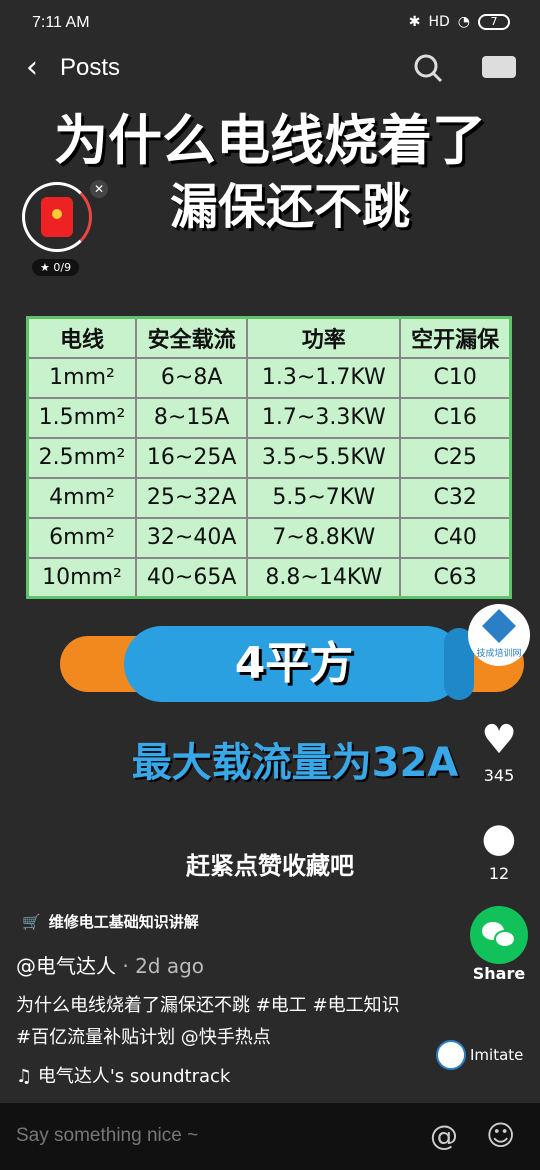 Image resolution: width=540 pixels, height=1170 pixels. Describe the element at coordinates (270, 140) in the screenshot. I see `headline-line1: 为什么电线烧着了` at that location.